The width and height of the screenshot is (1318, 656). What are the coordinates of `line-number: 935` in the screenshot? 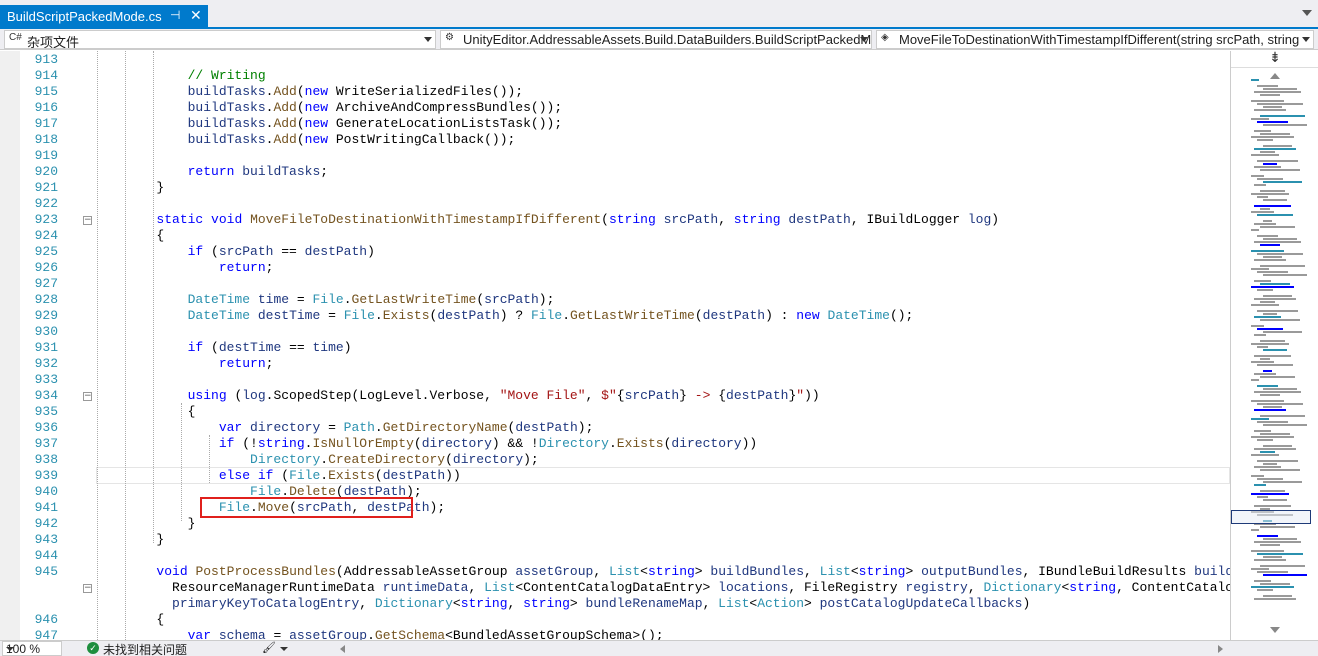 It's located at (46, 411).